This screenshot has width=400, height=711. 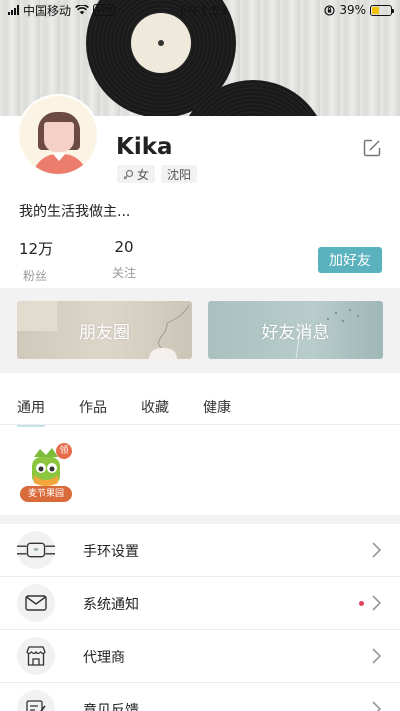 What do you see at coordinates (124, 273) in the screenshot?
I see `following-label: 关注` at bounding box center [124, 273].